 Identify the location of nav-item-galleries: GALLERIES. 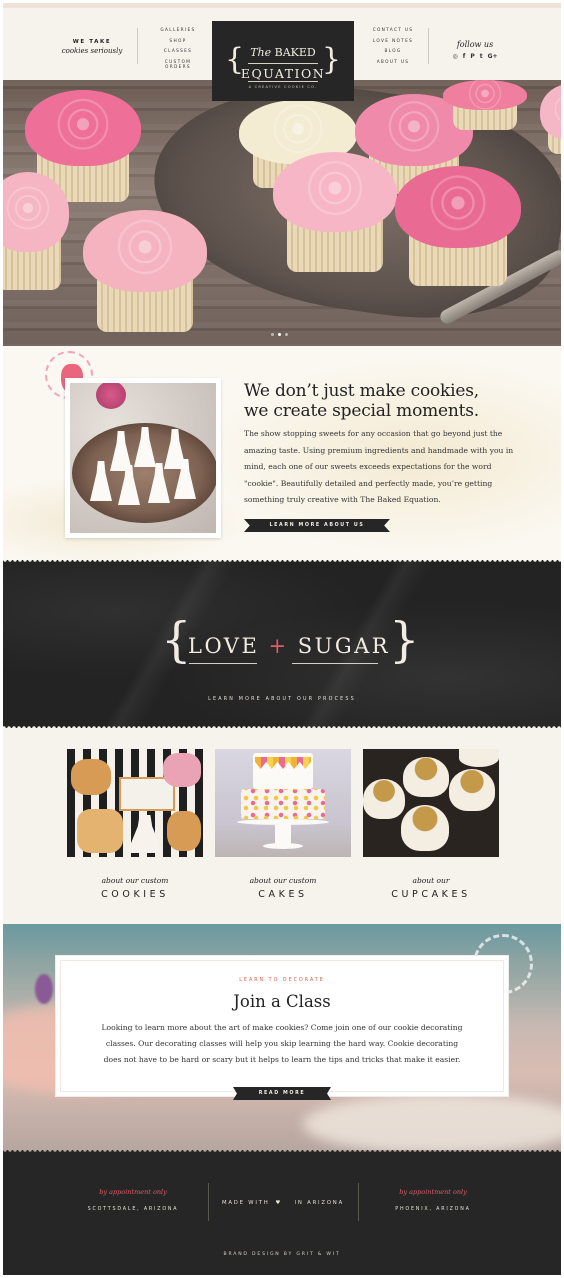
(178, 30).